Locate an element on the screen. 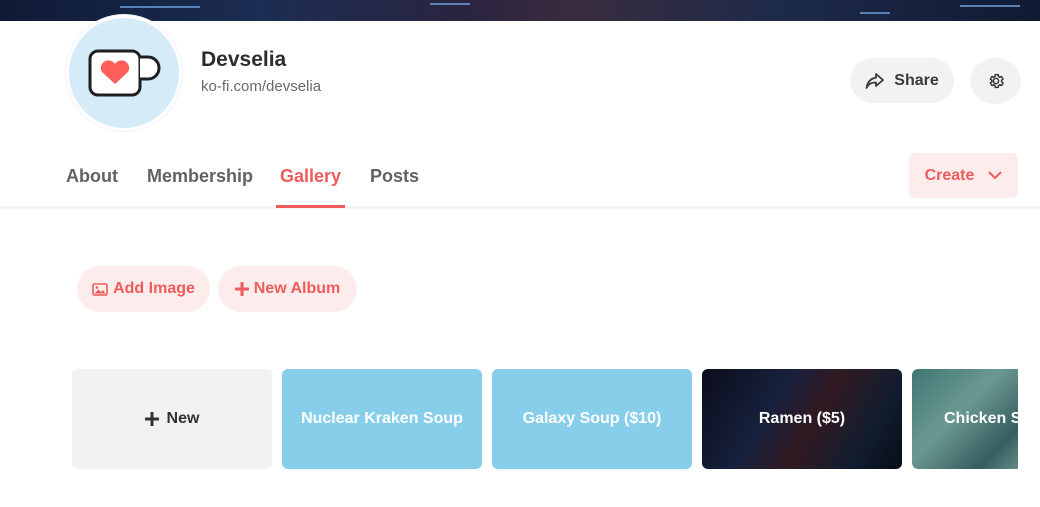 Image resolution: width=1040 pixels, height=507 pixels. chevron-down-icon is located at coordinates (995, 175).